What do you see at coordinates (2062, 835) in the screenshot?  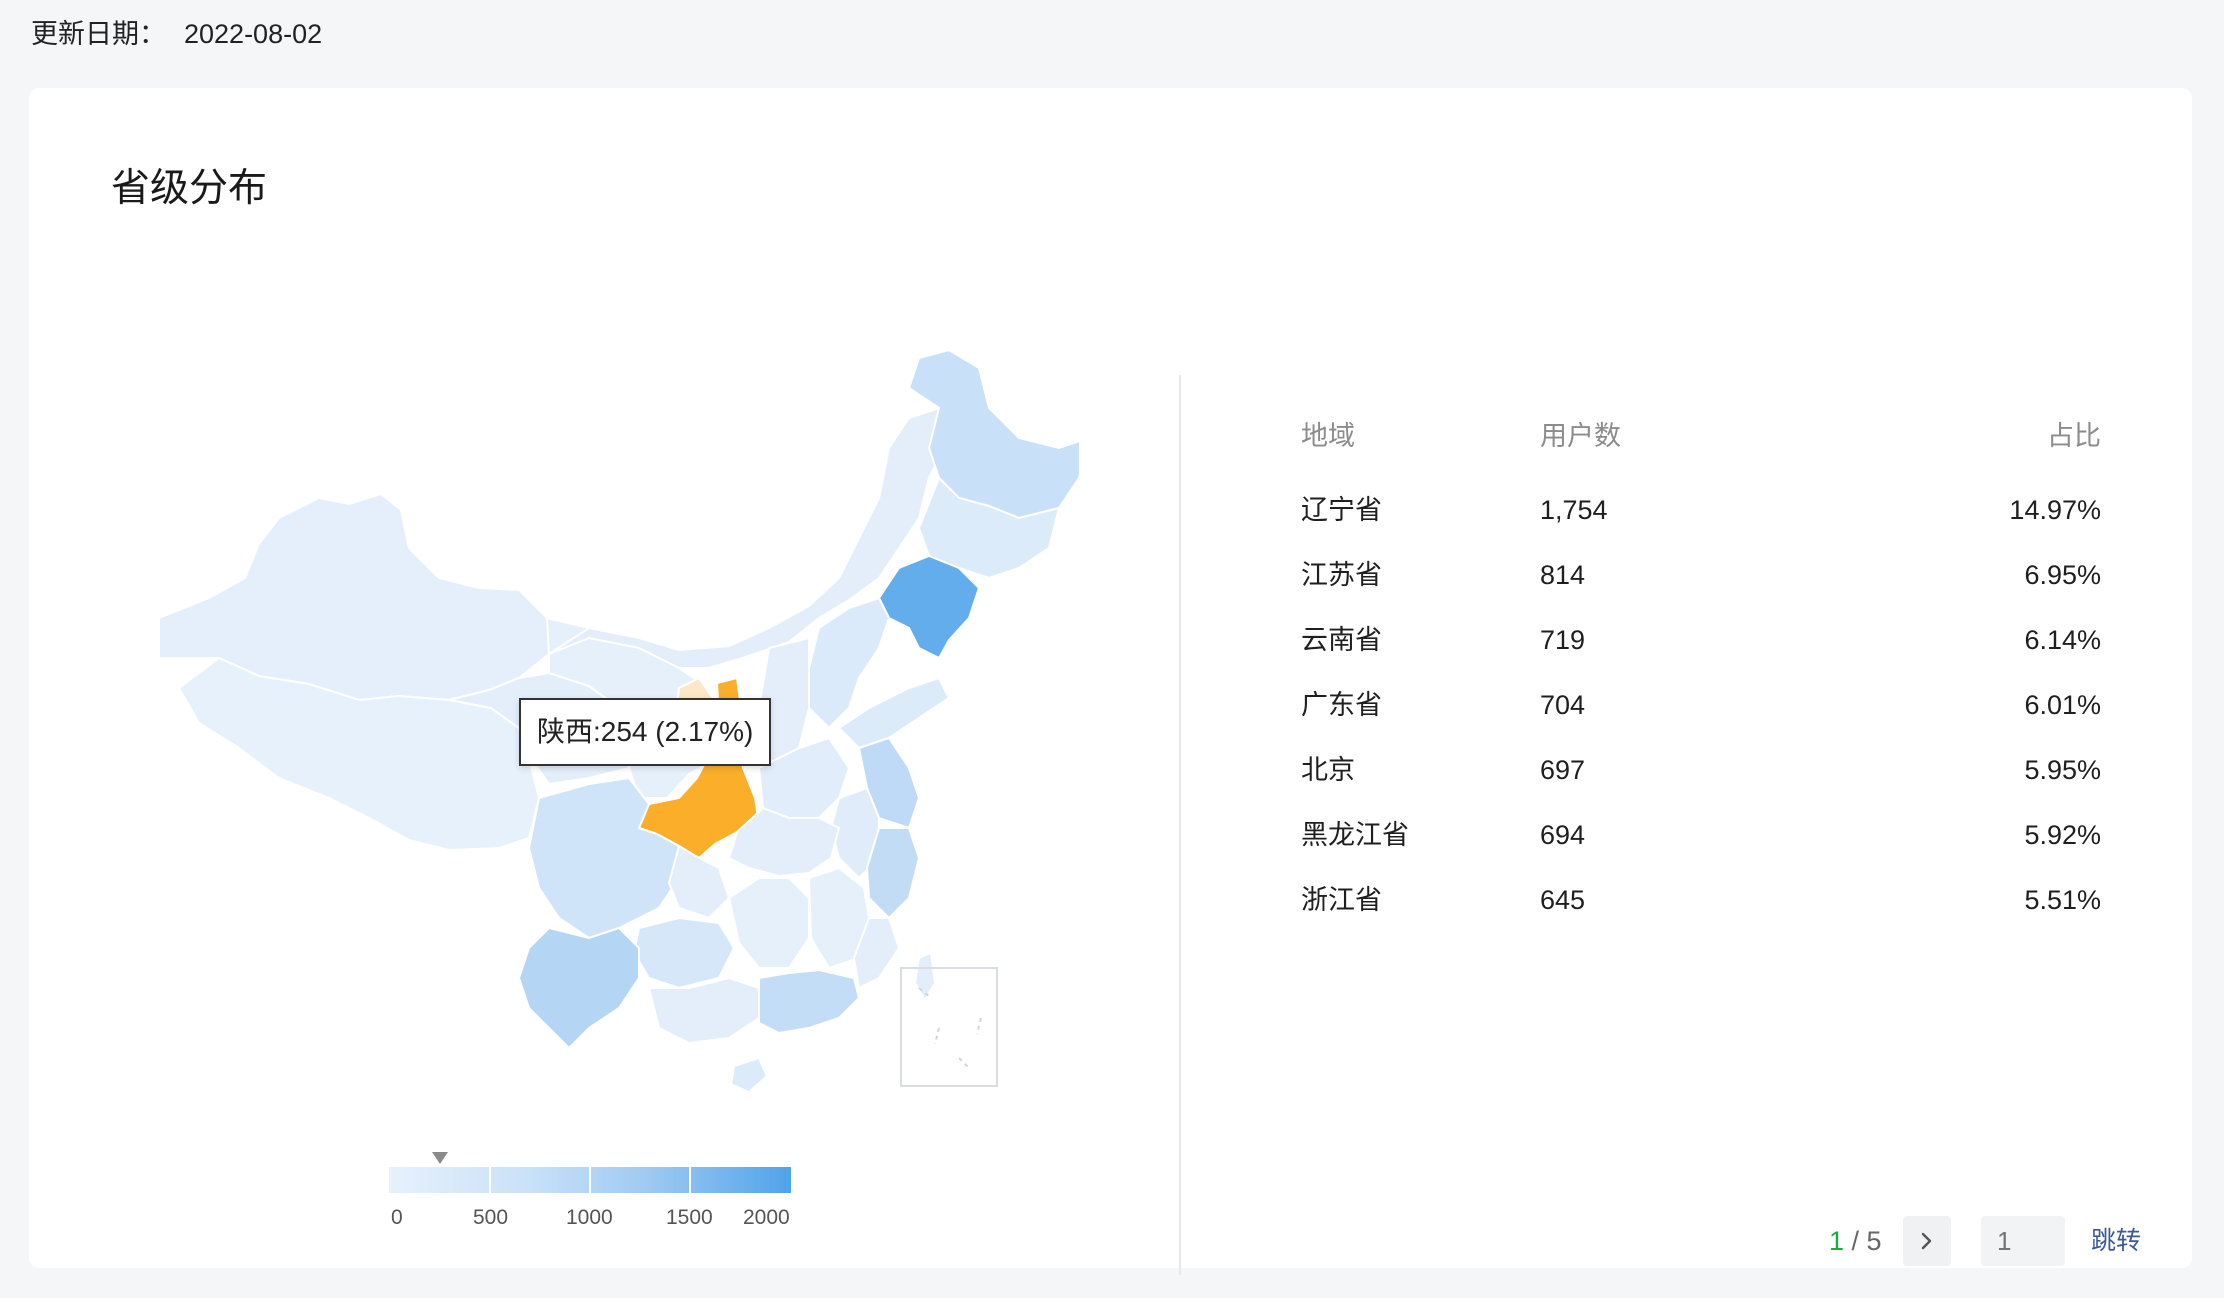 I see `cell-share: 5.92%` at bounding box center [2062, 835].